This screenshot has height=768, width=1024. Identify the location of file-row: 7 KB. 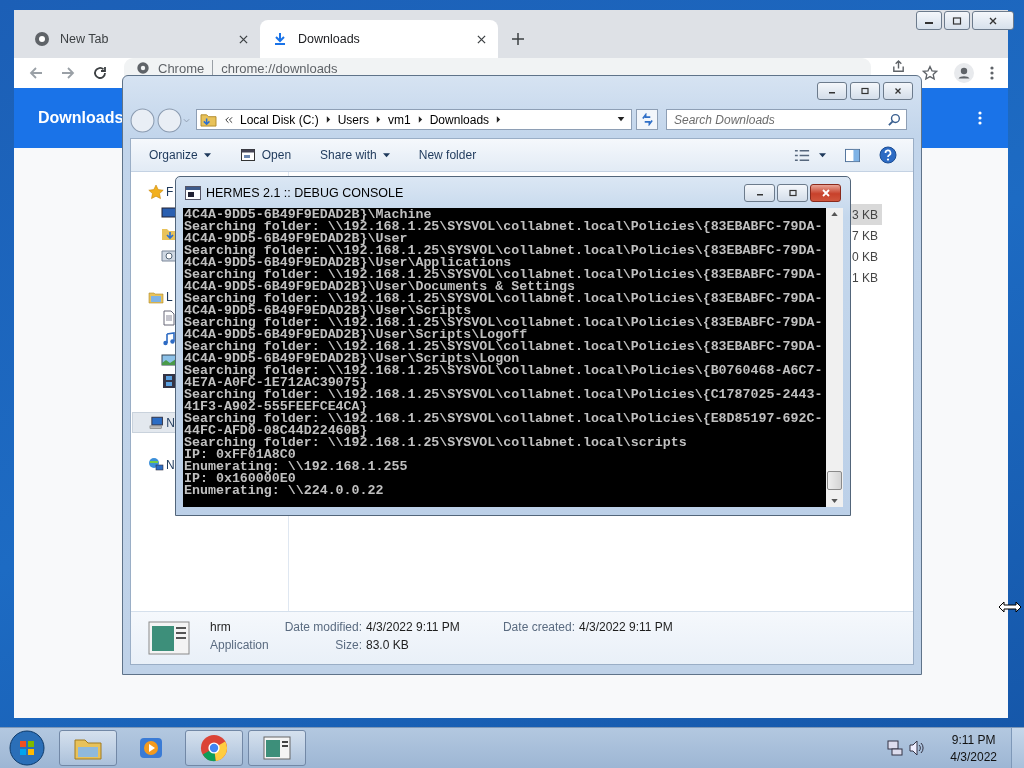
(865, 235).